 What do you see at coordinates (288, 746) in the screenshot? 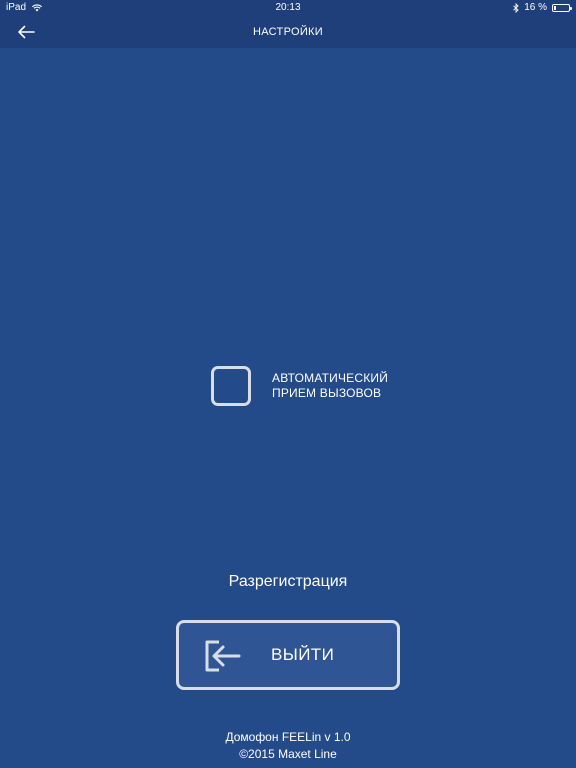
I see `footer: Домофон FEELin v 1.0 ©2015 Maxet Line` at bounding box center [288, 746].